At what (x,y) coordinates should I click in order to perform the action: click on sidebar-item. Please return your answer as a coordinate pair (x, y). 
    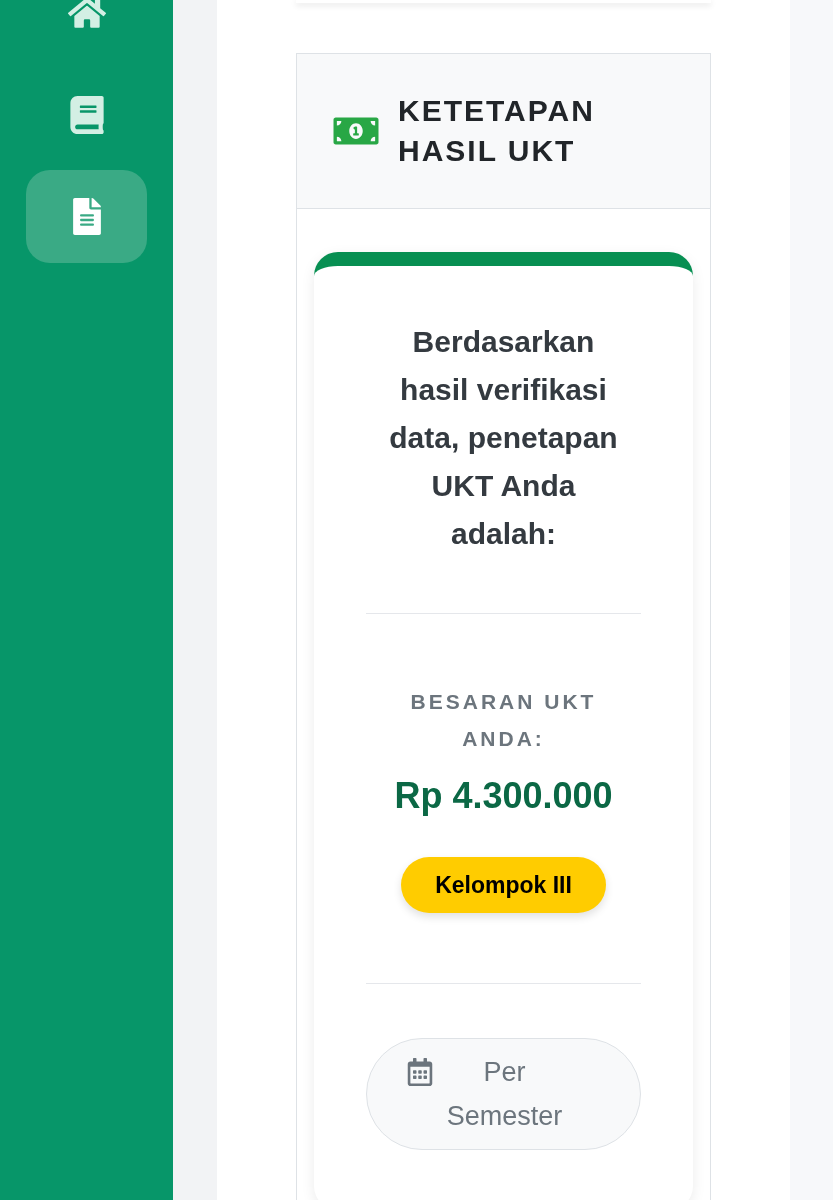
    Looking at the image, I should click on (86, 216).